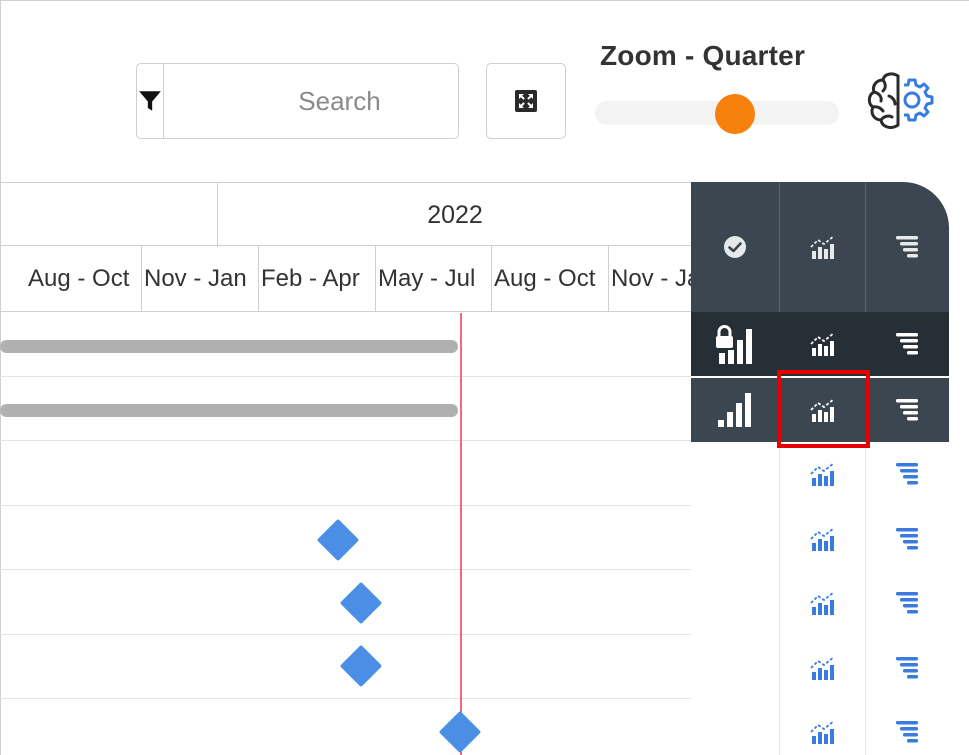 Image resolution: width=969 pixels, height=755 pixels. Describe the element at coordinates (898, 102) in the screenshot. I see `brain-gear-icon` at that location.